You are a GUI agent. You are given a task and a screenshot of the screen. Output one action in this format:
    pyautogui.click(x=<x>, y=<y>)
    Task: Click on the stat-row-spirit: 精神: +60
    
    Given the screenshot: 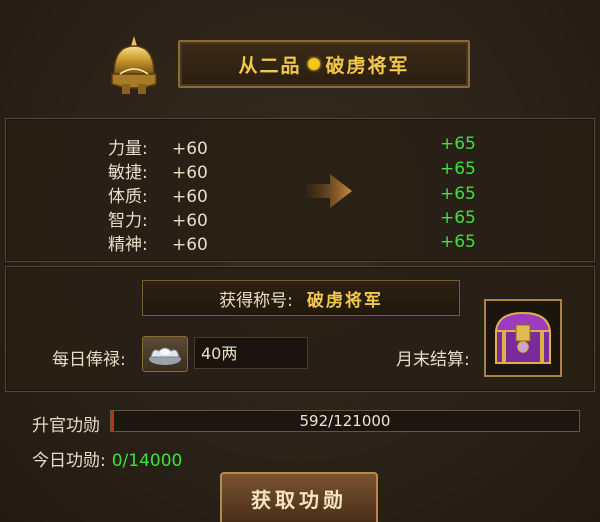 What is the action you would take?
    pyautogui.click(x=158, y=242)
    